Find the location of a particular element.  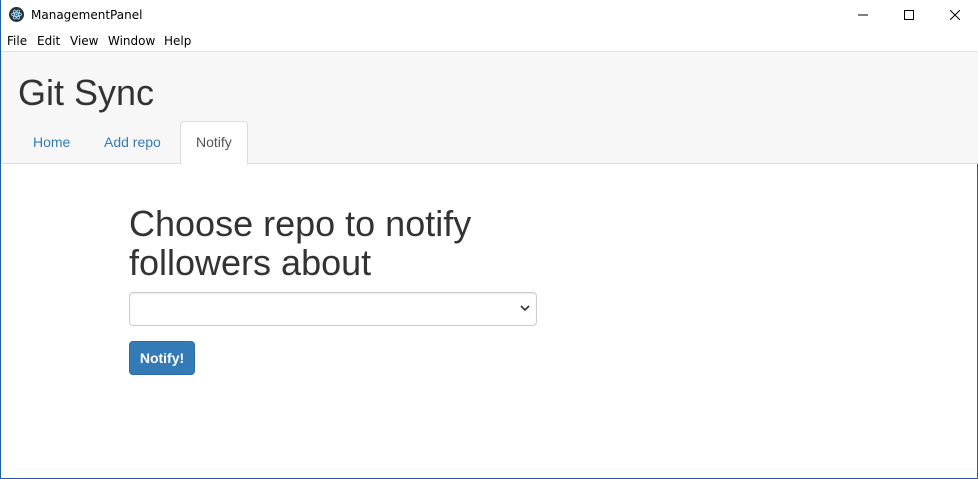

minimize-button is located at coordinates (863, 15).